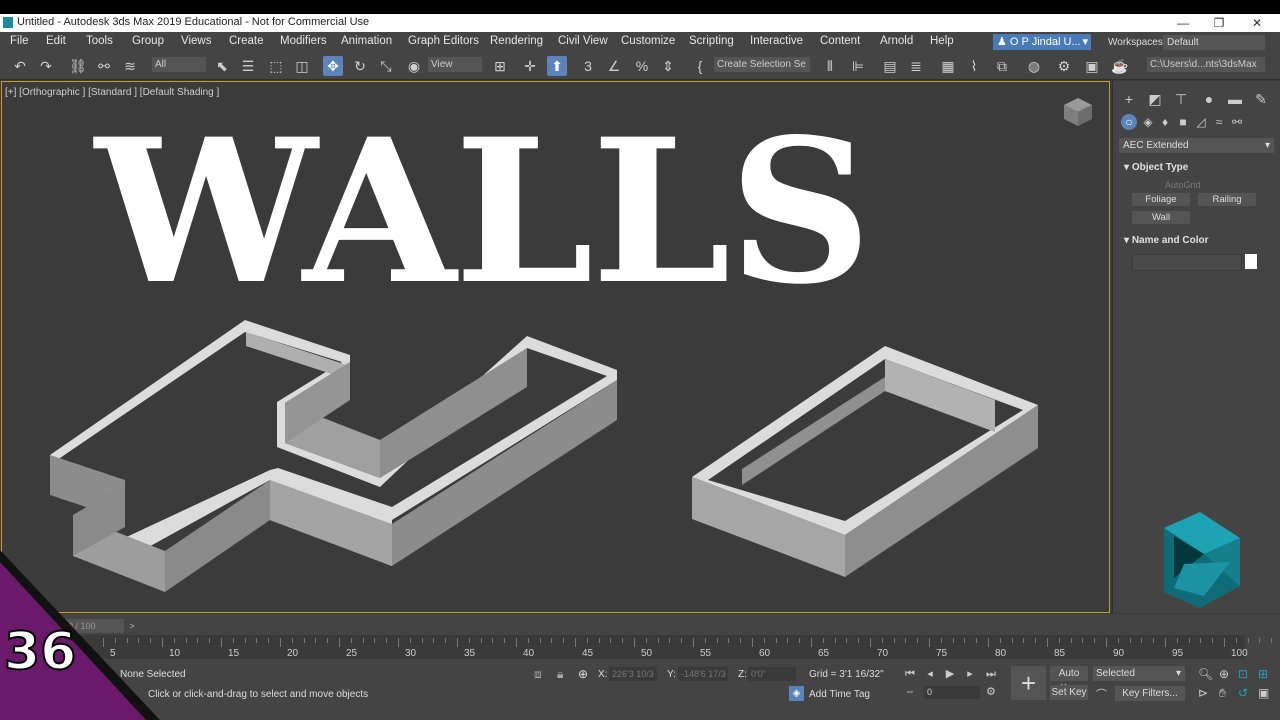 This screenshot has width=1280, height=720. What do you see at coordinates (1165, 122) in the screenshot?
I see `lights-icon: ♦` at bounding box center [1165, 122].